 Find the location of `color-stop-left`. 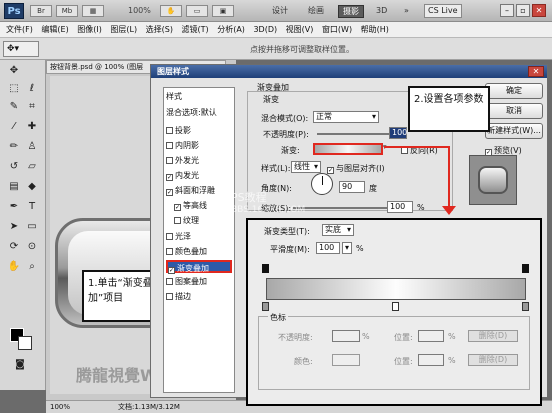

color-stop-left is located at coordinates (265, 306).